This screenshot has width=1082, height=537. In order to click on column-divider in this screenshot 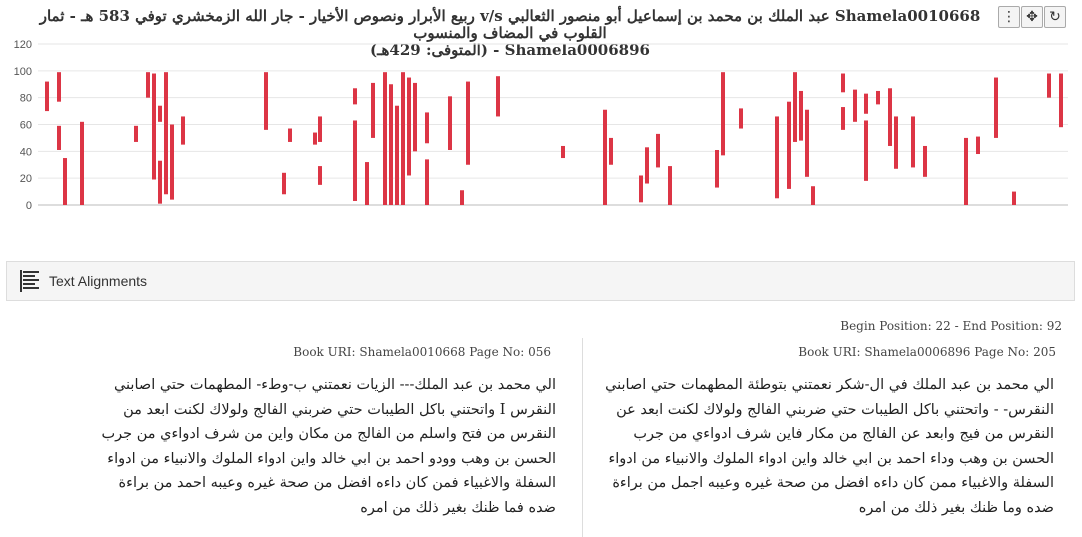, I will do `click(582, 437)`.